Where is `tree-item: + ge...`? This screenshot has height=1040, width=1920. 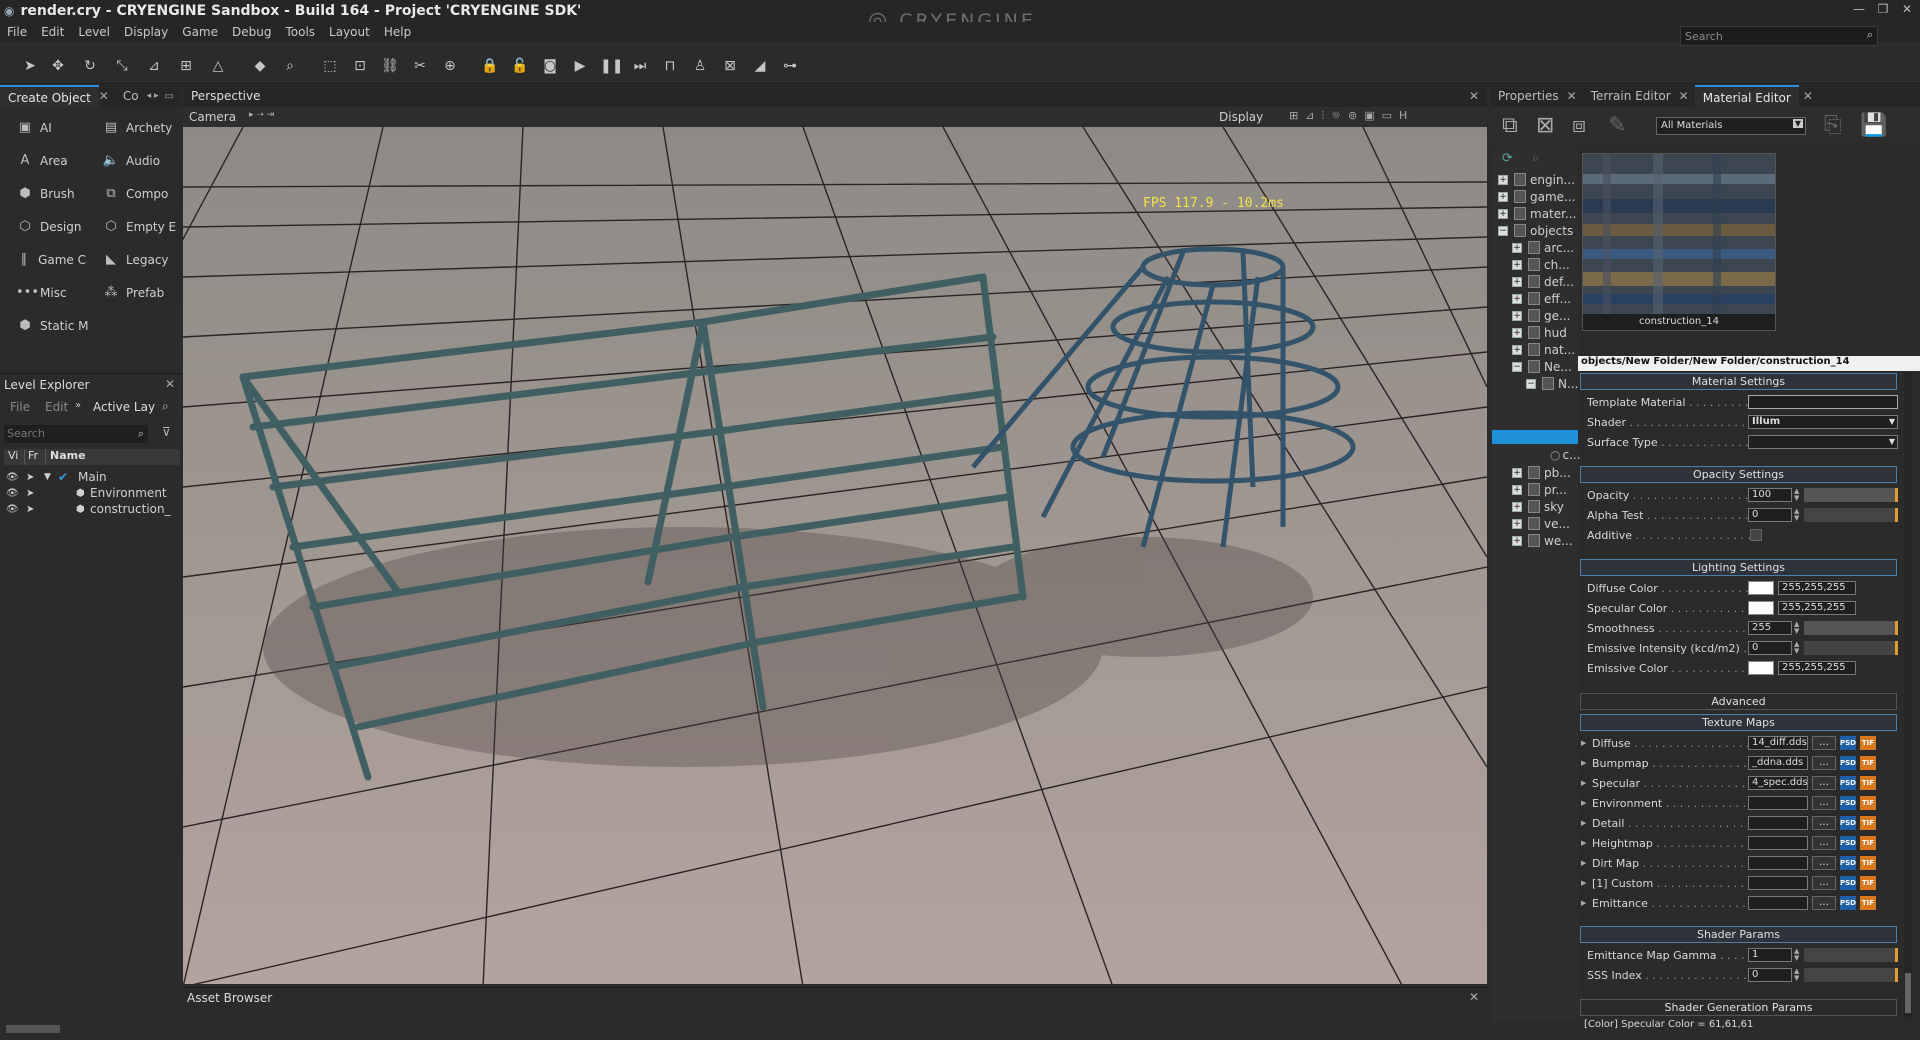 tree-item: + ge... is located at coordinates (1541, 315).